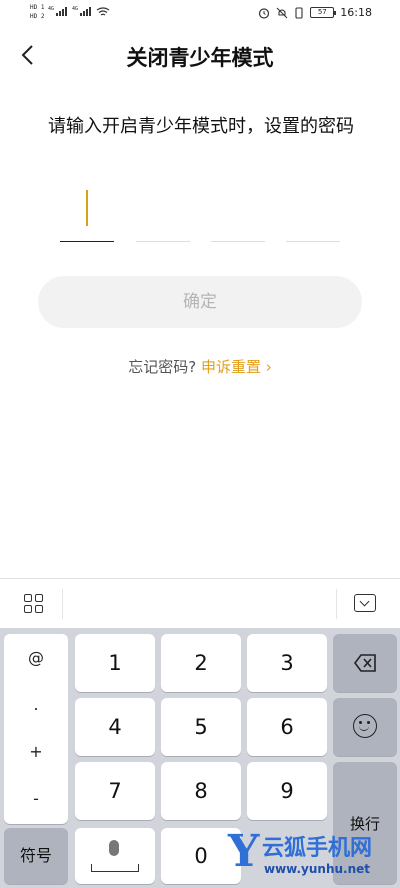 Image resolution: width=400 pixels, height=888 pixels. Describe the element at coordinates (115, 727) in the screenshot. I see `key-4: 4` at that location.